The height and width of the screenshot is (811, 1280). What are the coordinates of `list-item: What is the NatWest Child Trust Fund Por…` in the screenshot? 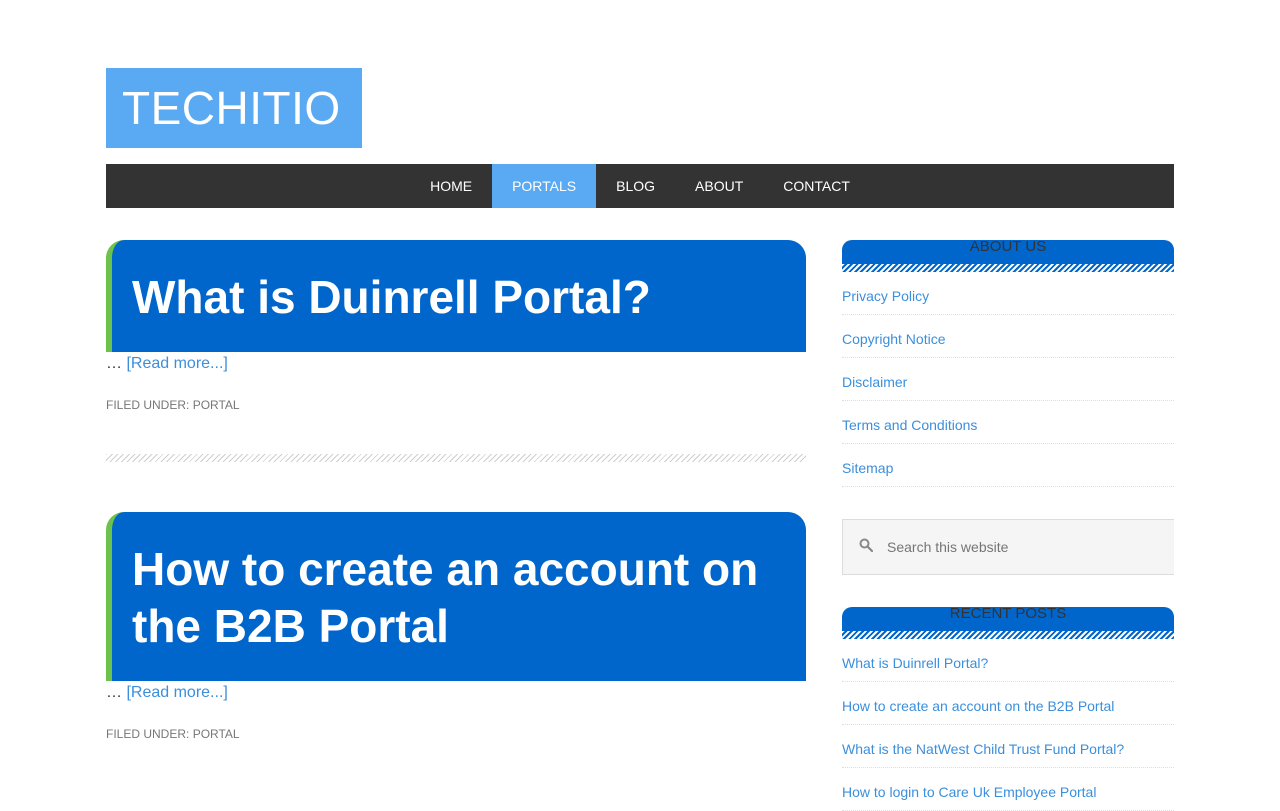 It's located at (1008, 746).